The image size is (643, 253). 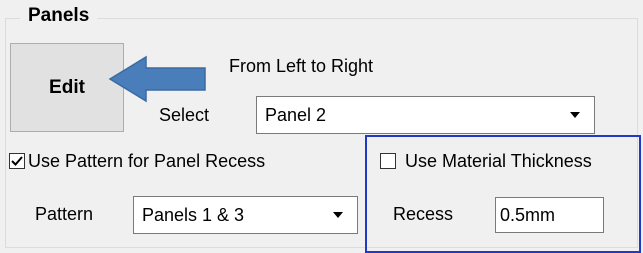 I want to click on panel-select-dropdown: Panel 2, so click(x=425, y=115).